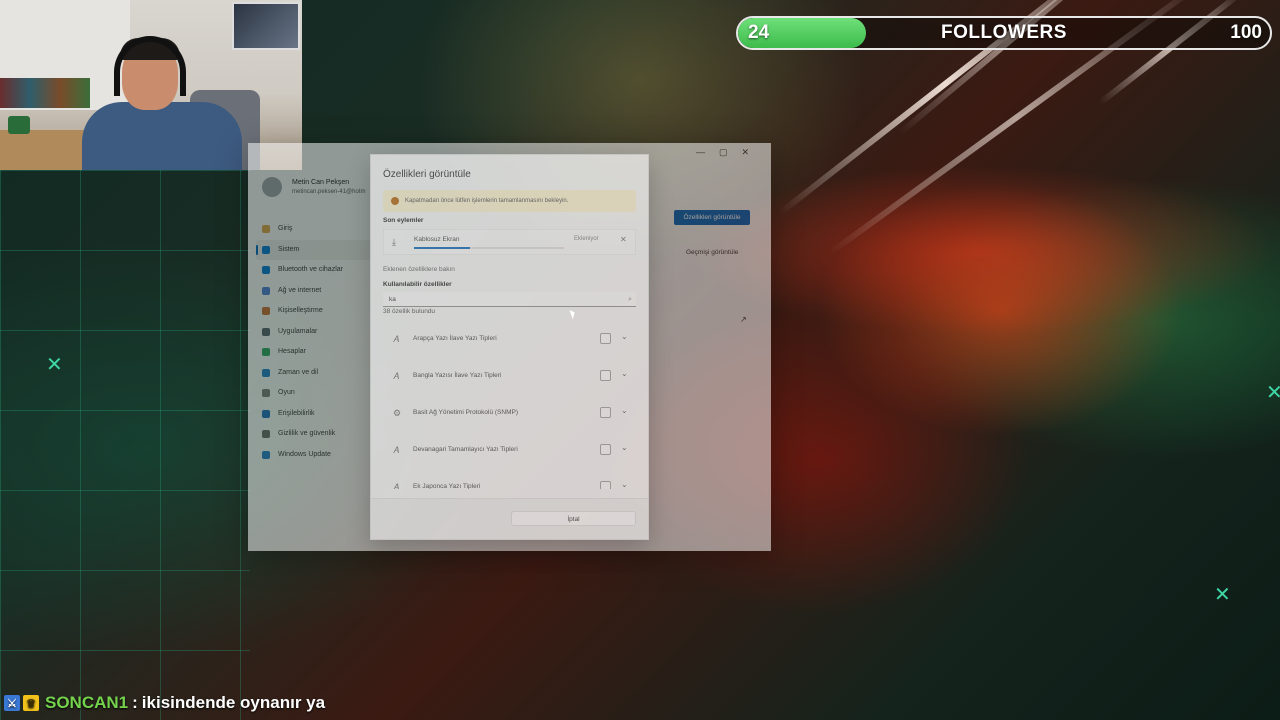 The image size is (1280, 720). Describe the element at coordinates (12, 703) in the screenshot. I see `moderator-badge-icon: ⚔` at that location.